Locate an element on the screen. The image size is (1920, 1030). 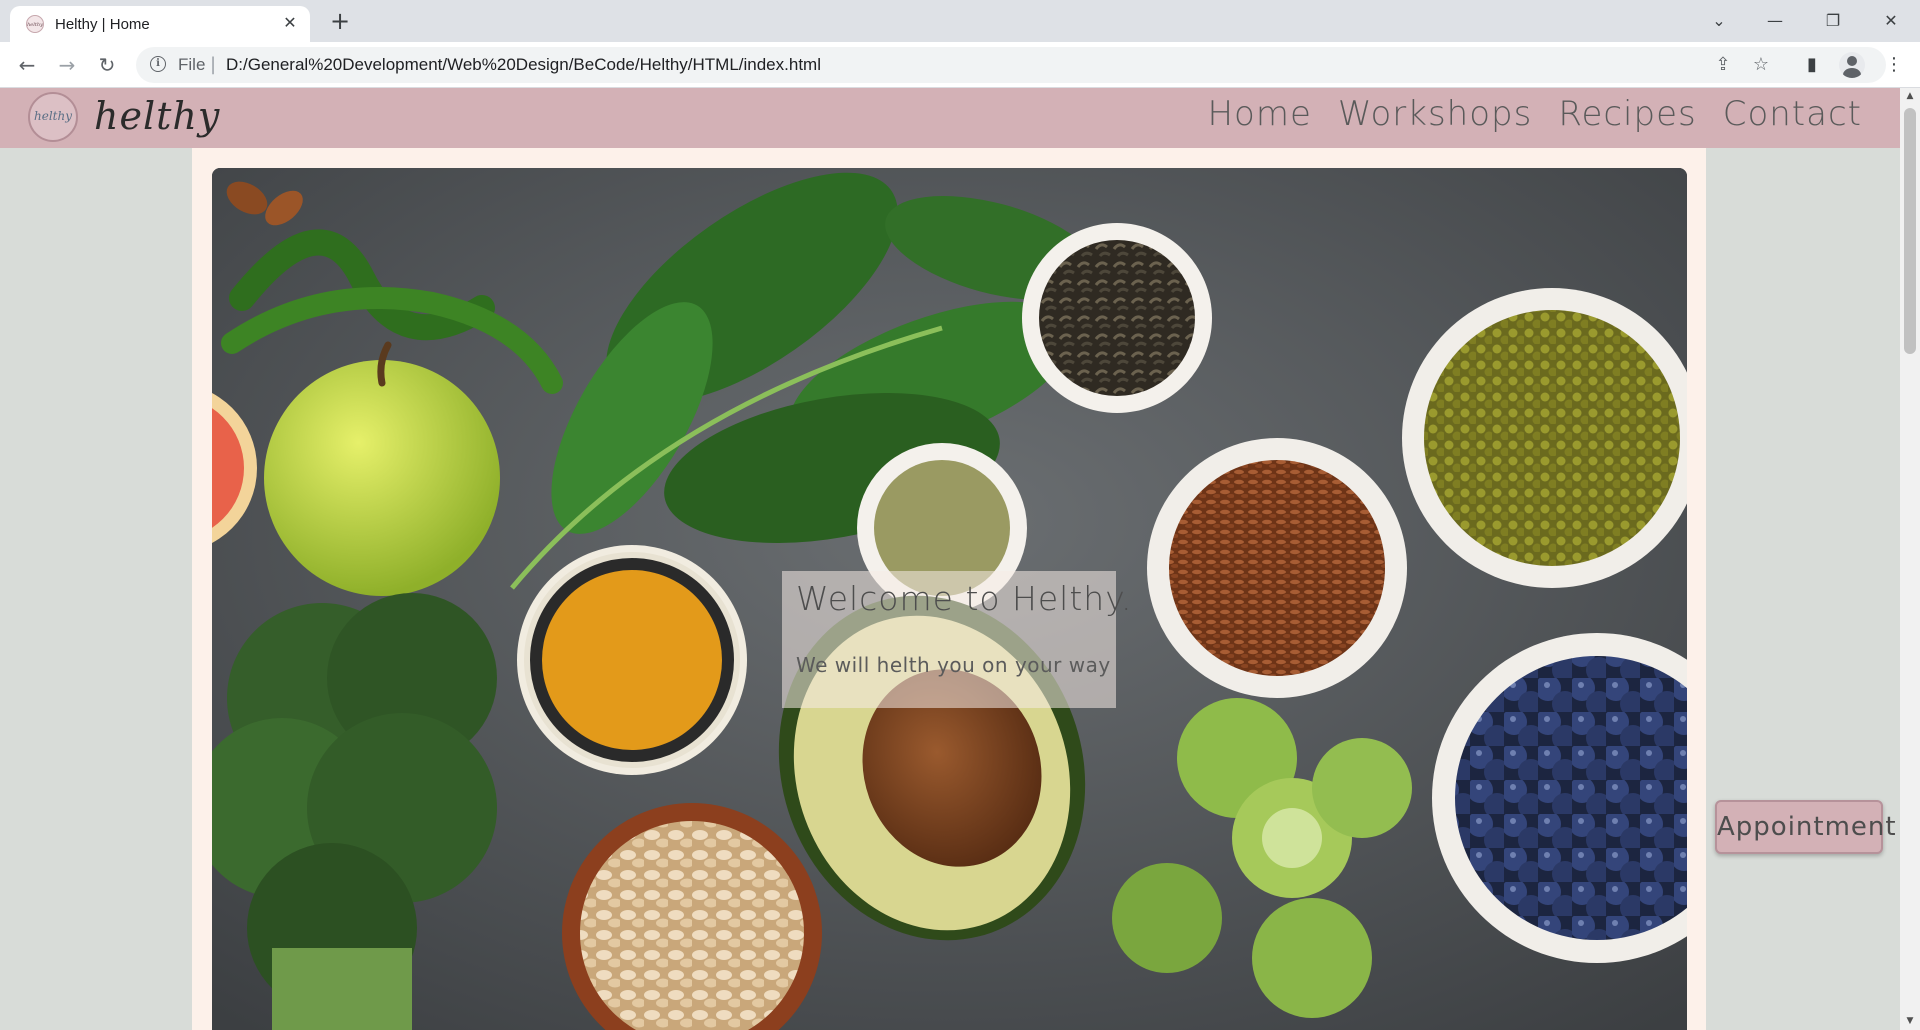
nav-contact: Contact is located at coordinates (1792, 114).